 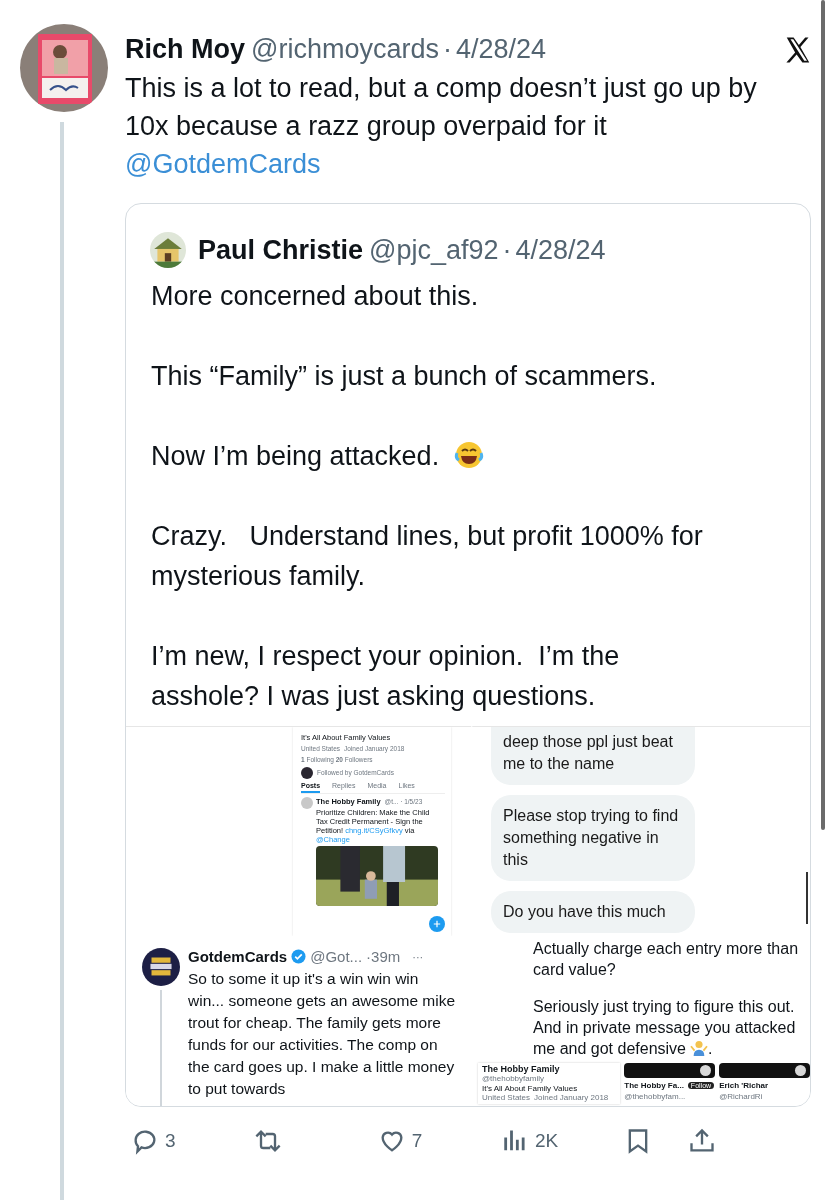 What do you see at coordinates (315, 296) in the screenshot?
I see `post-text: More concerned about this.` at bounding box center [315, 296].